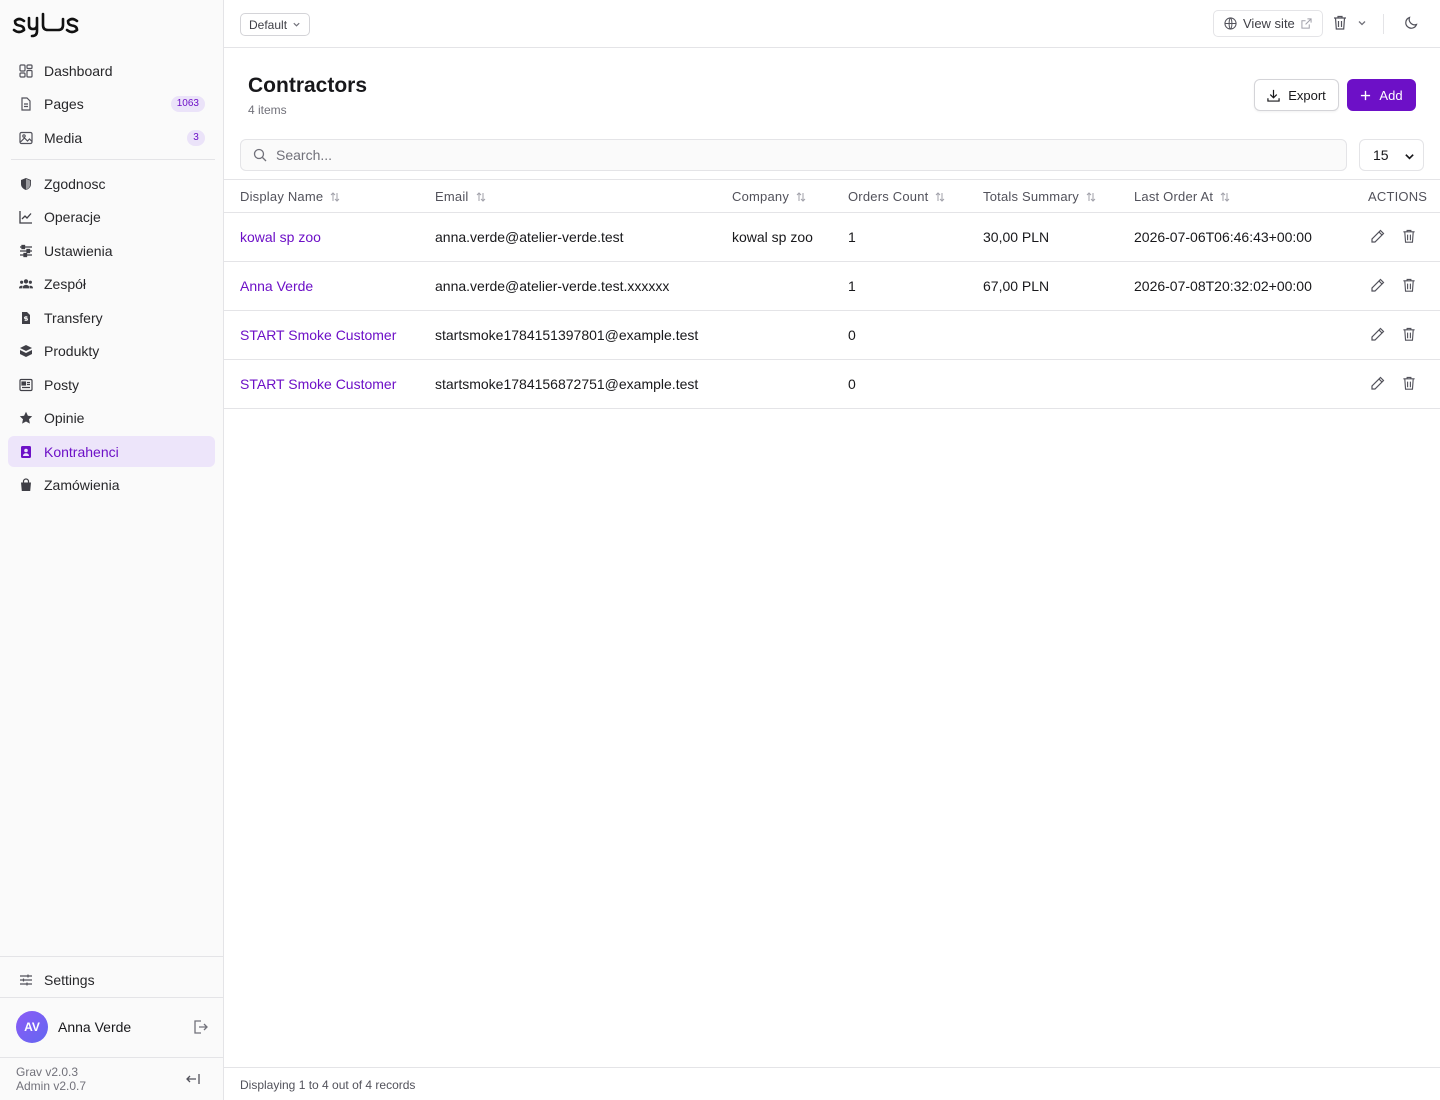 The height and width of the screenshot is (1100, 1440). Describe the element at coordinates (196, 137) in the screenshot. I see `media-count-badge: 3` at that location.